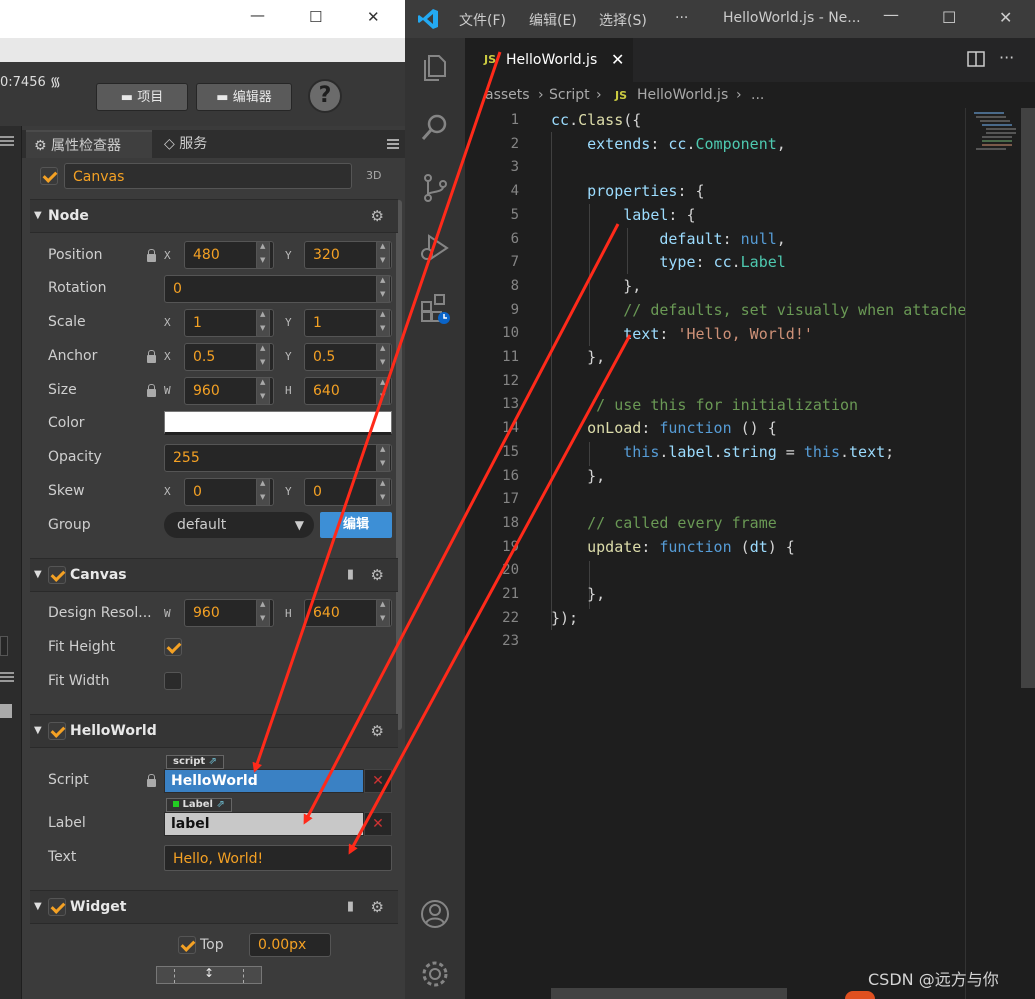 This screenshot has height=999, width=1035. I want to click on more-actions-icon: ···, so click(1006, 57).